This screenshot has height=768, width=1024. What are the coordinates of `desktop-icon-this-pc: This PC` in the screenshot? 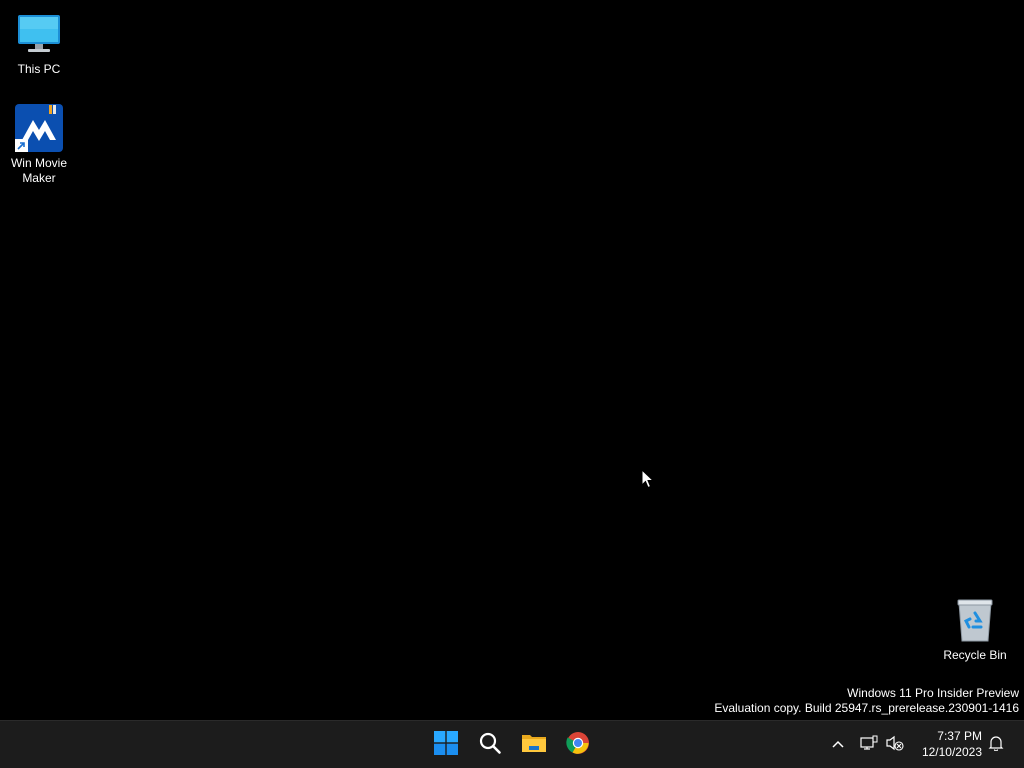 It's located at (39, 43).